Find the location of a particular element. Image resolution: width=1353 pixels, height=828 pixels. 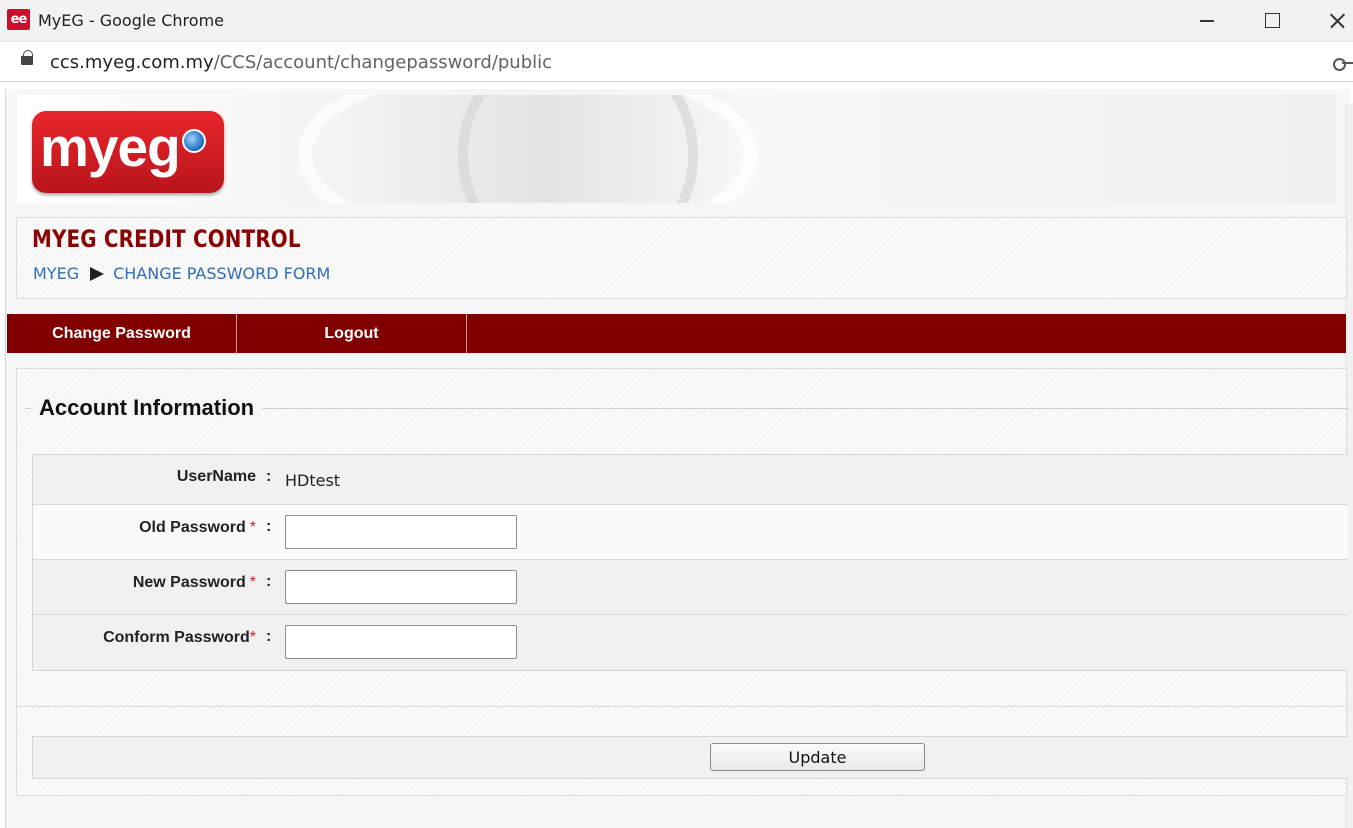

myeg-app-icon: ee is located at coordinates (18, 19).